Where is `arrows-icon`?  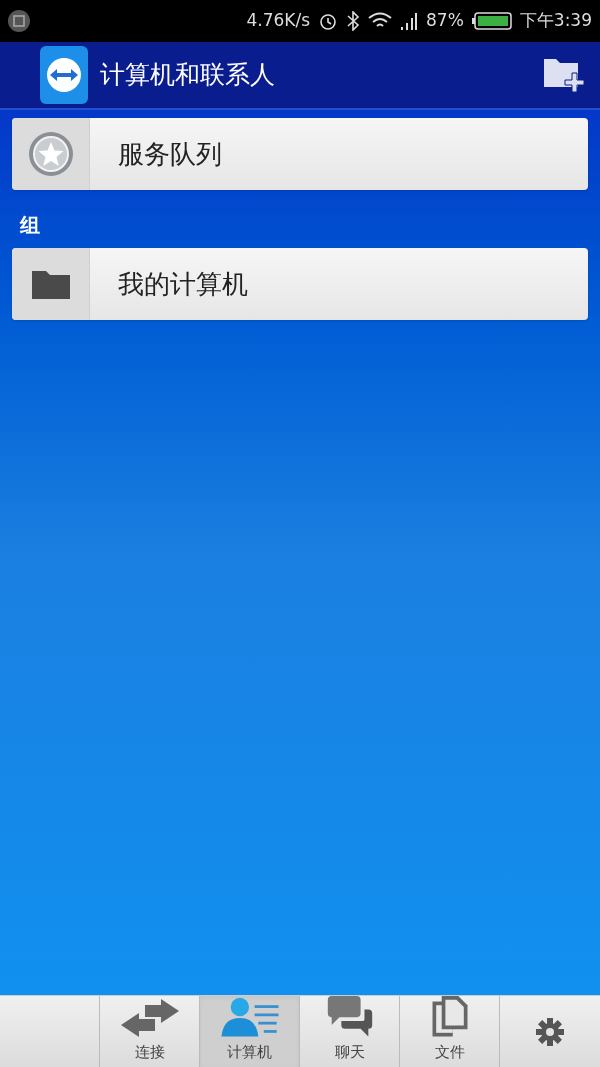
arrows-icon is located at coordinates (149, 1017).